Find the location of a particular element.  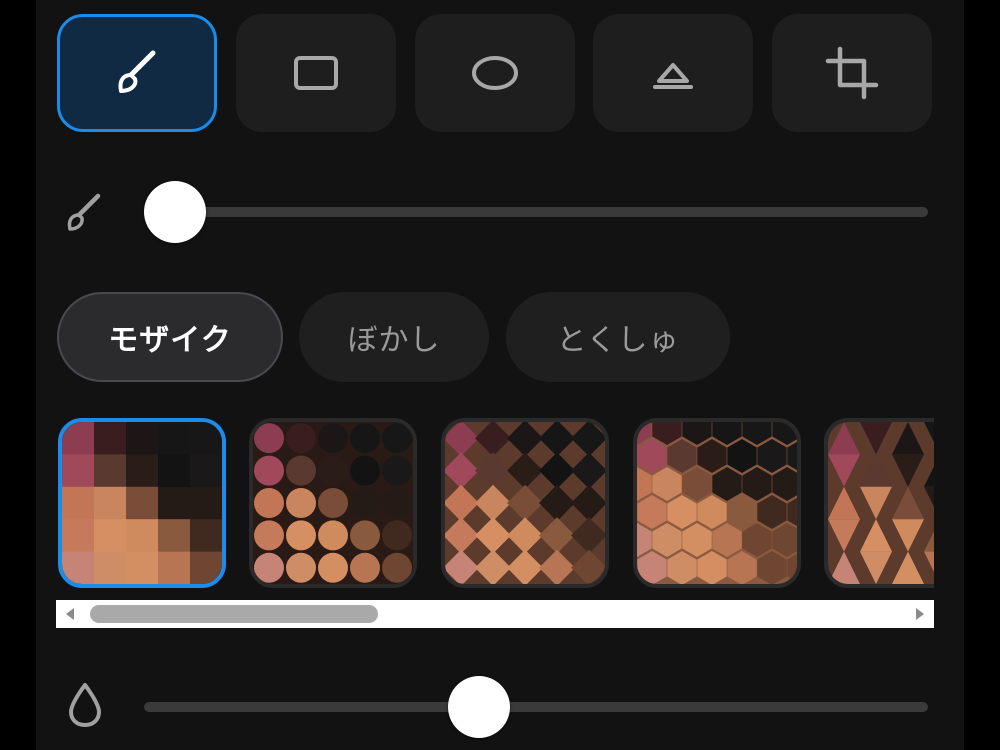

pattern-circle-mosaic is located at coordinates (333, 503).